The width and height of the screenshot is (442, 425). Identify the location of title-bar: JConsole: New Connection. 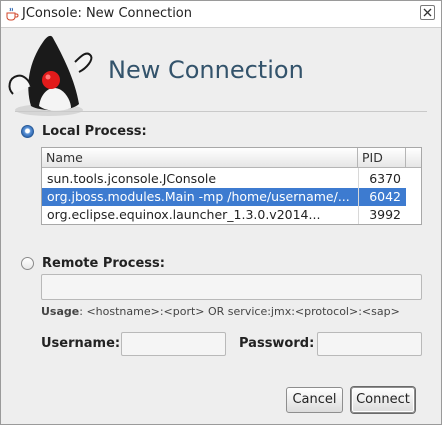
(221, 14).